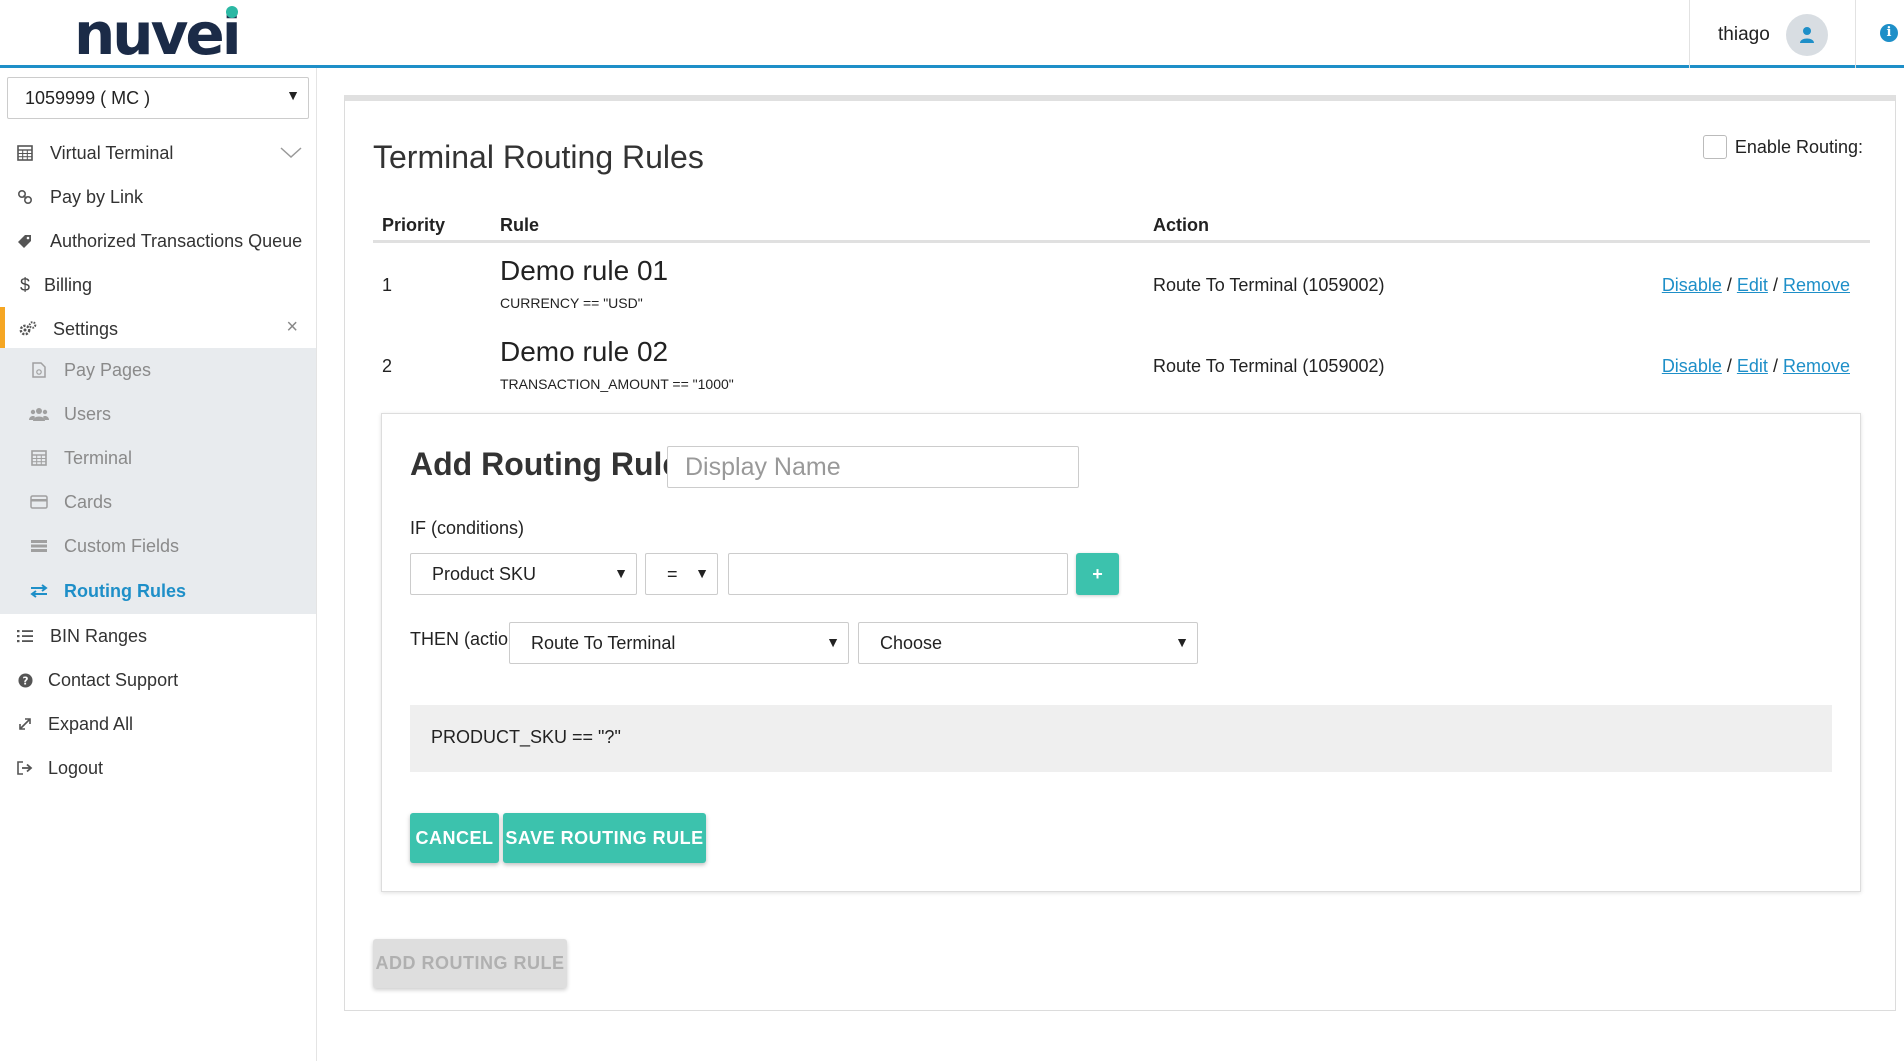 This screenshot has width=1904, height=1061. Describe the element at coordinates (672, 574) in the screenshot. I see `condition-operator-value: =` at that location.